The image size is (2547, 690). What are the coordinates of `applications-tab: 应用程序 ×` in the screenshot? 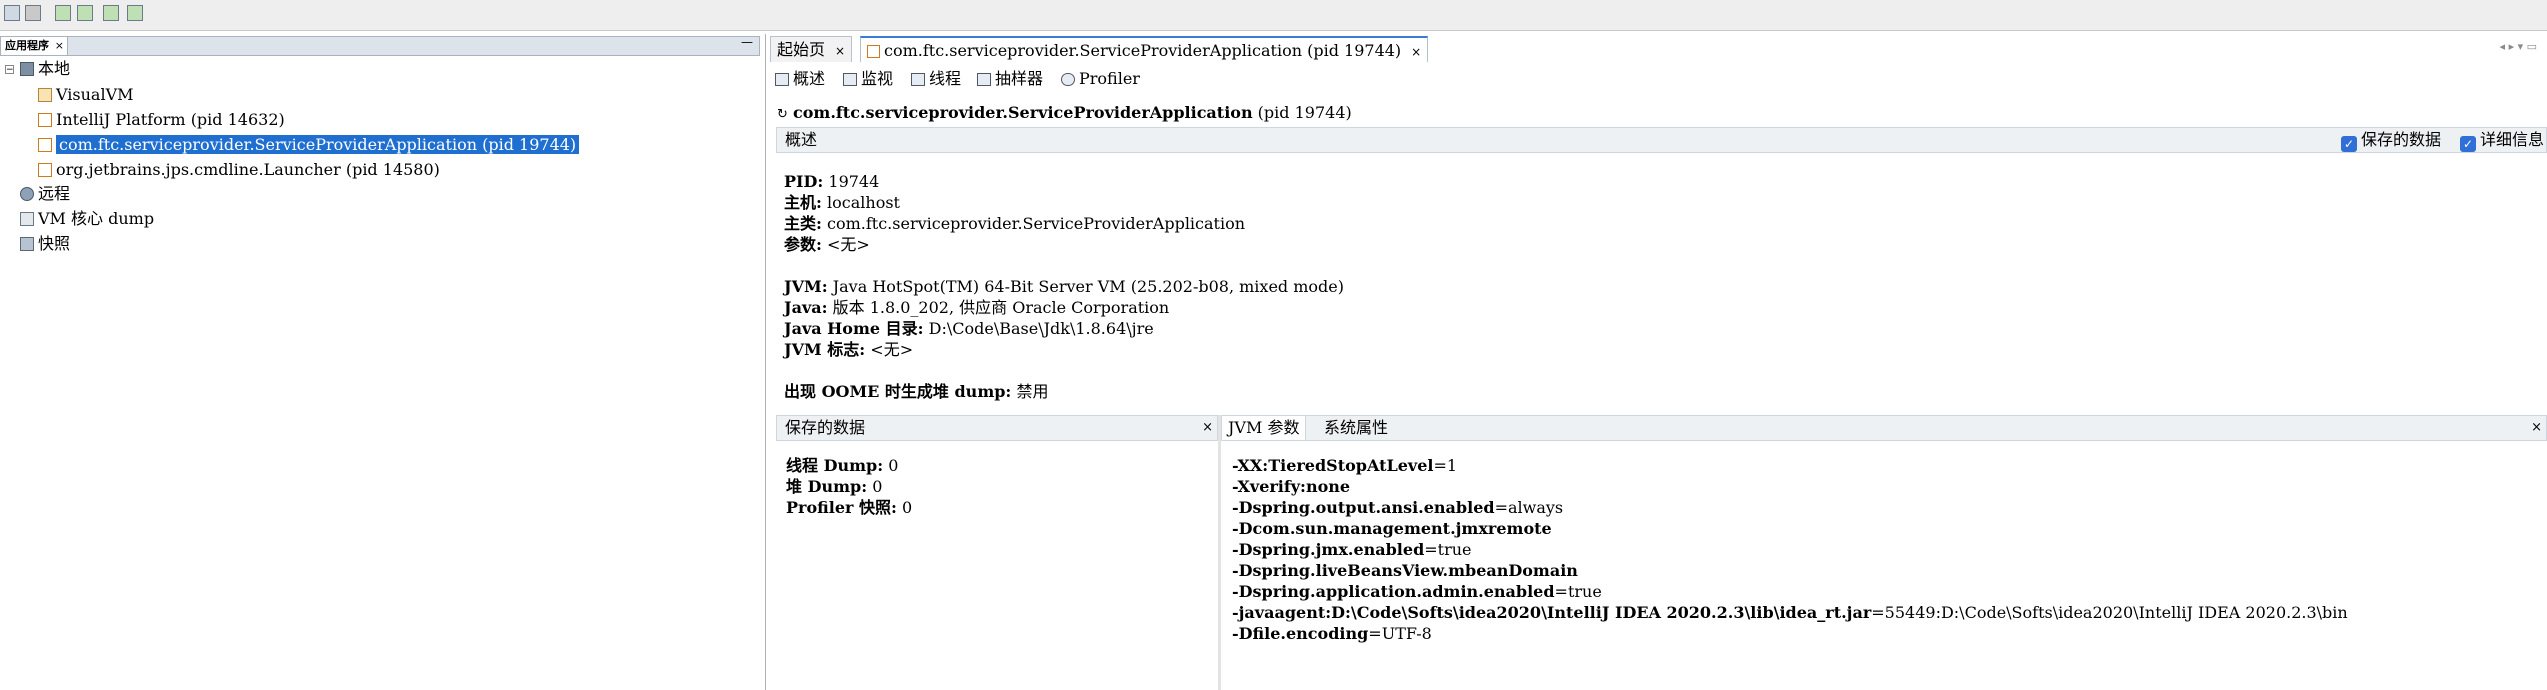 It's located at (34, 46).